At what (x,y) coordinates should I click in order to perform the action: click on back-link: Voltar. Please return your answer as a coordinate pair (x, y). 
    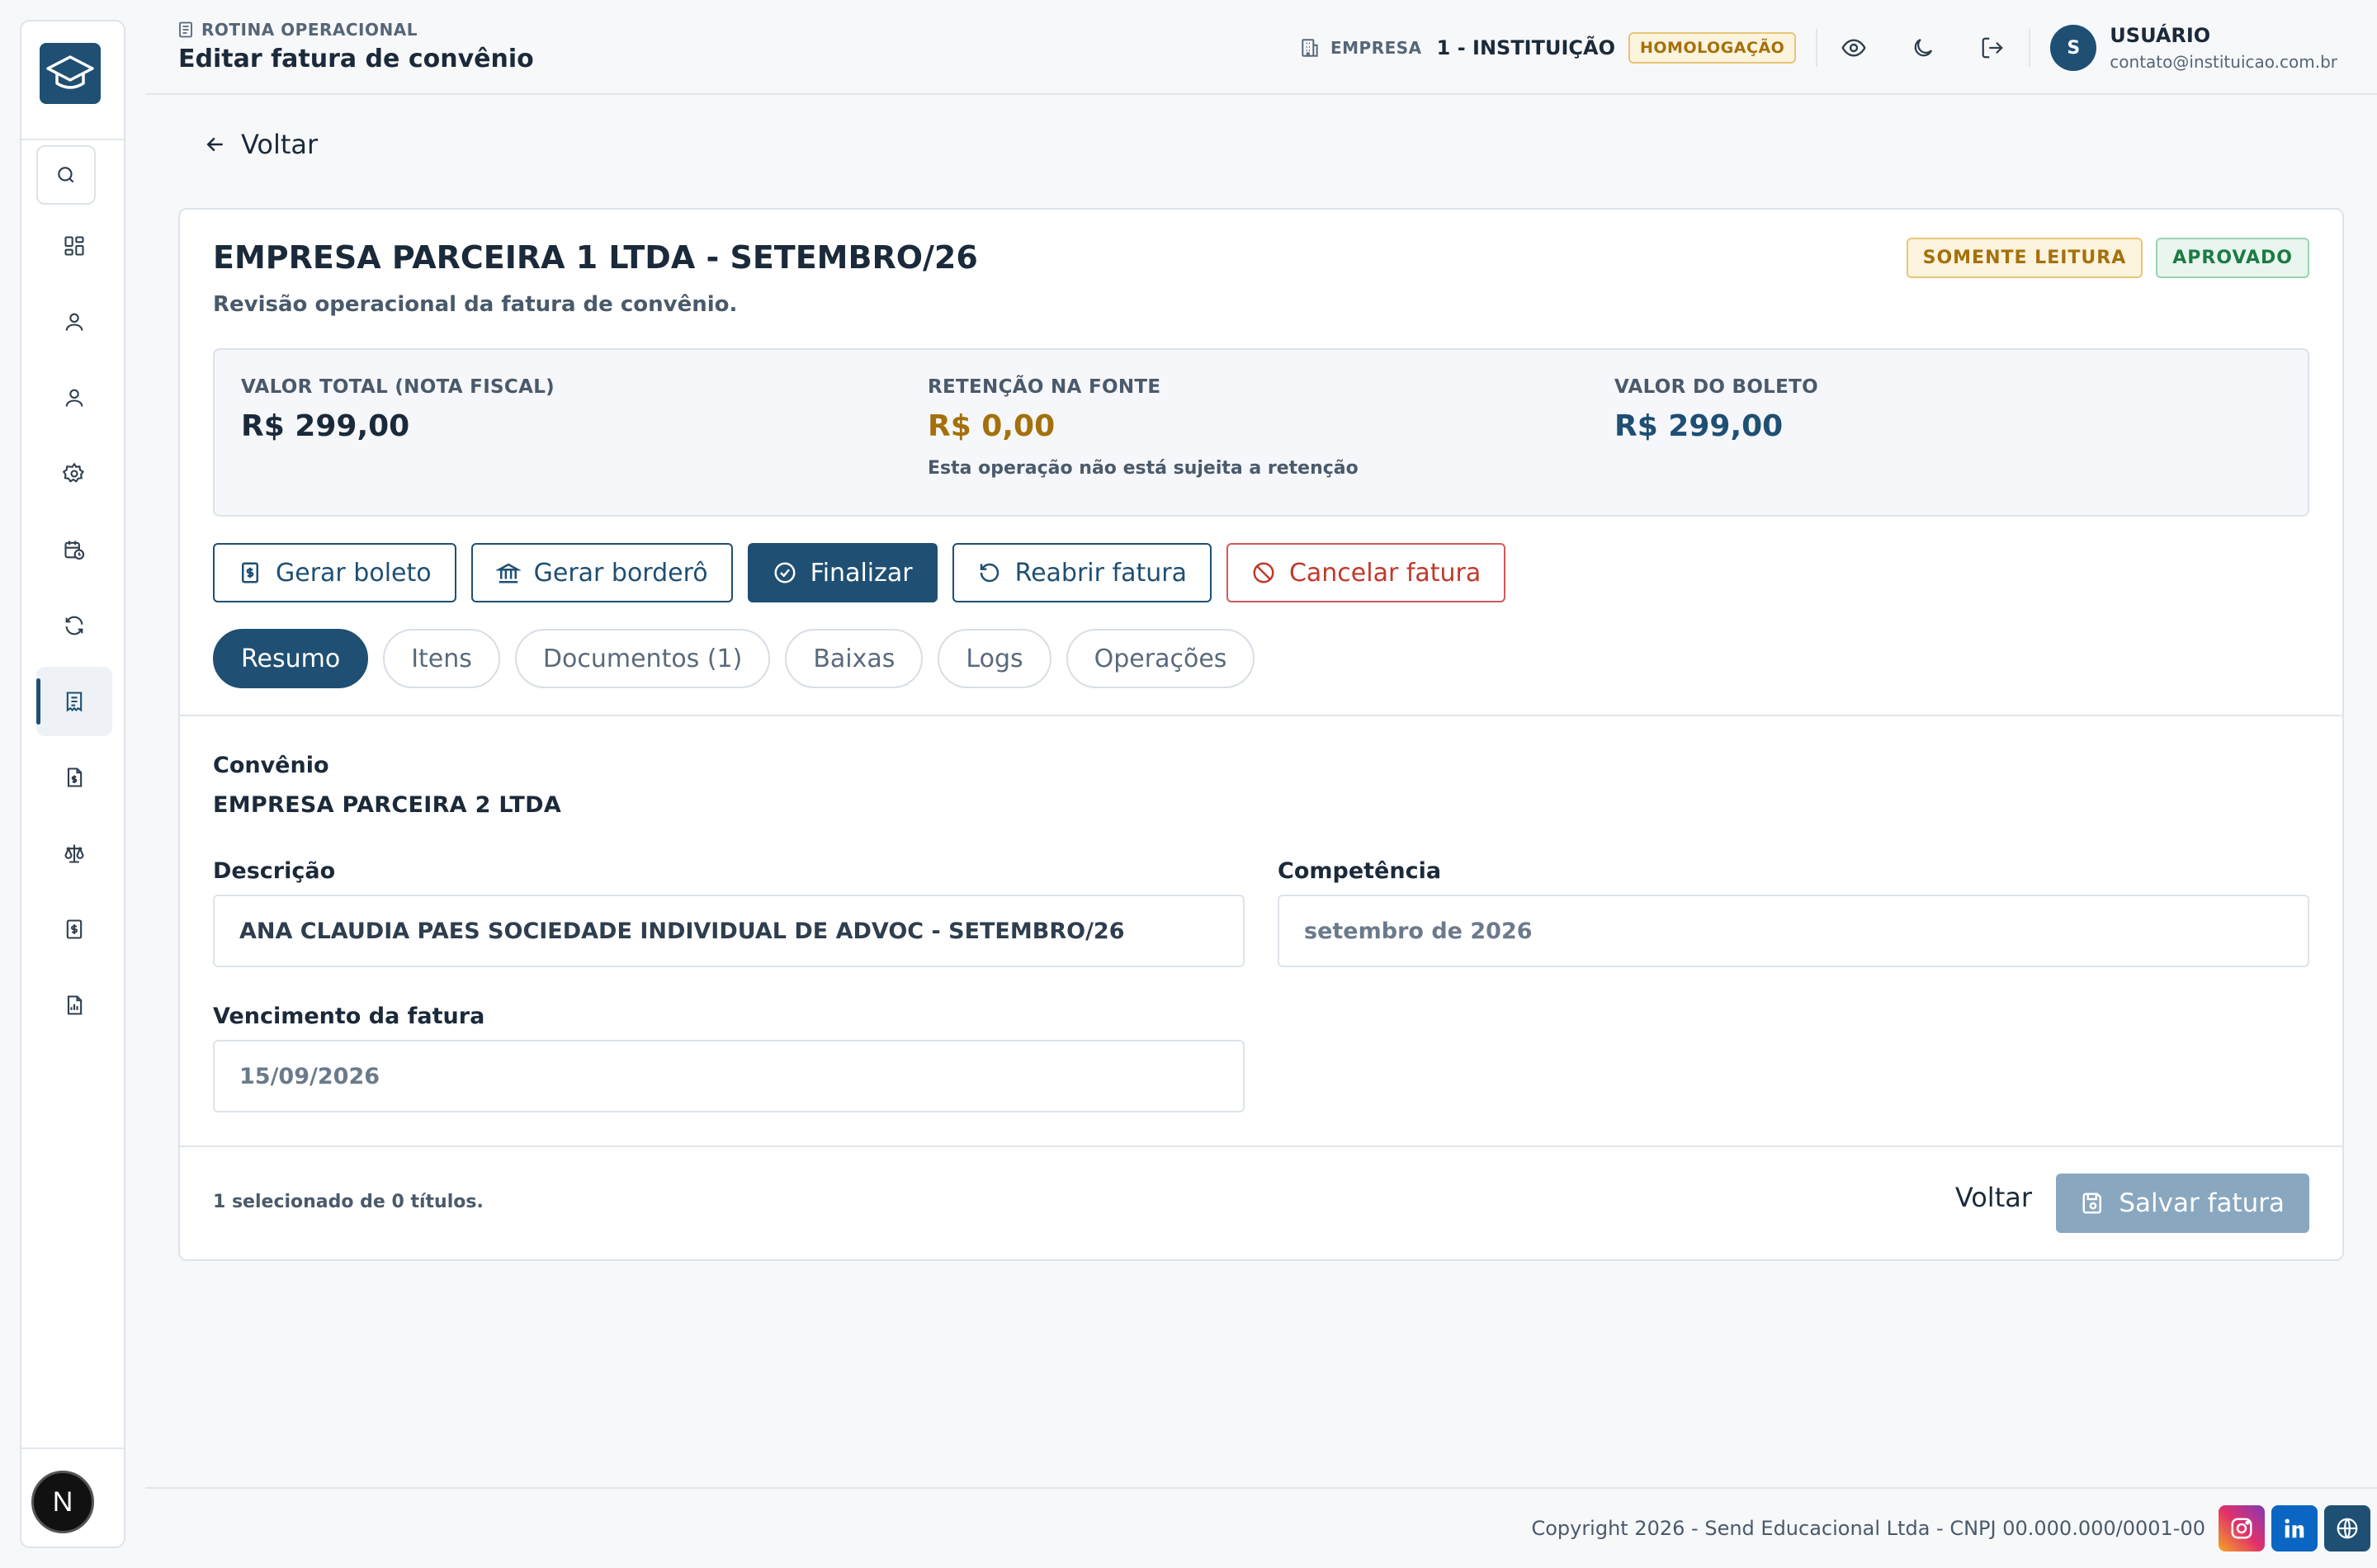
    Looking at the image, I should click on (260, 144).